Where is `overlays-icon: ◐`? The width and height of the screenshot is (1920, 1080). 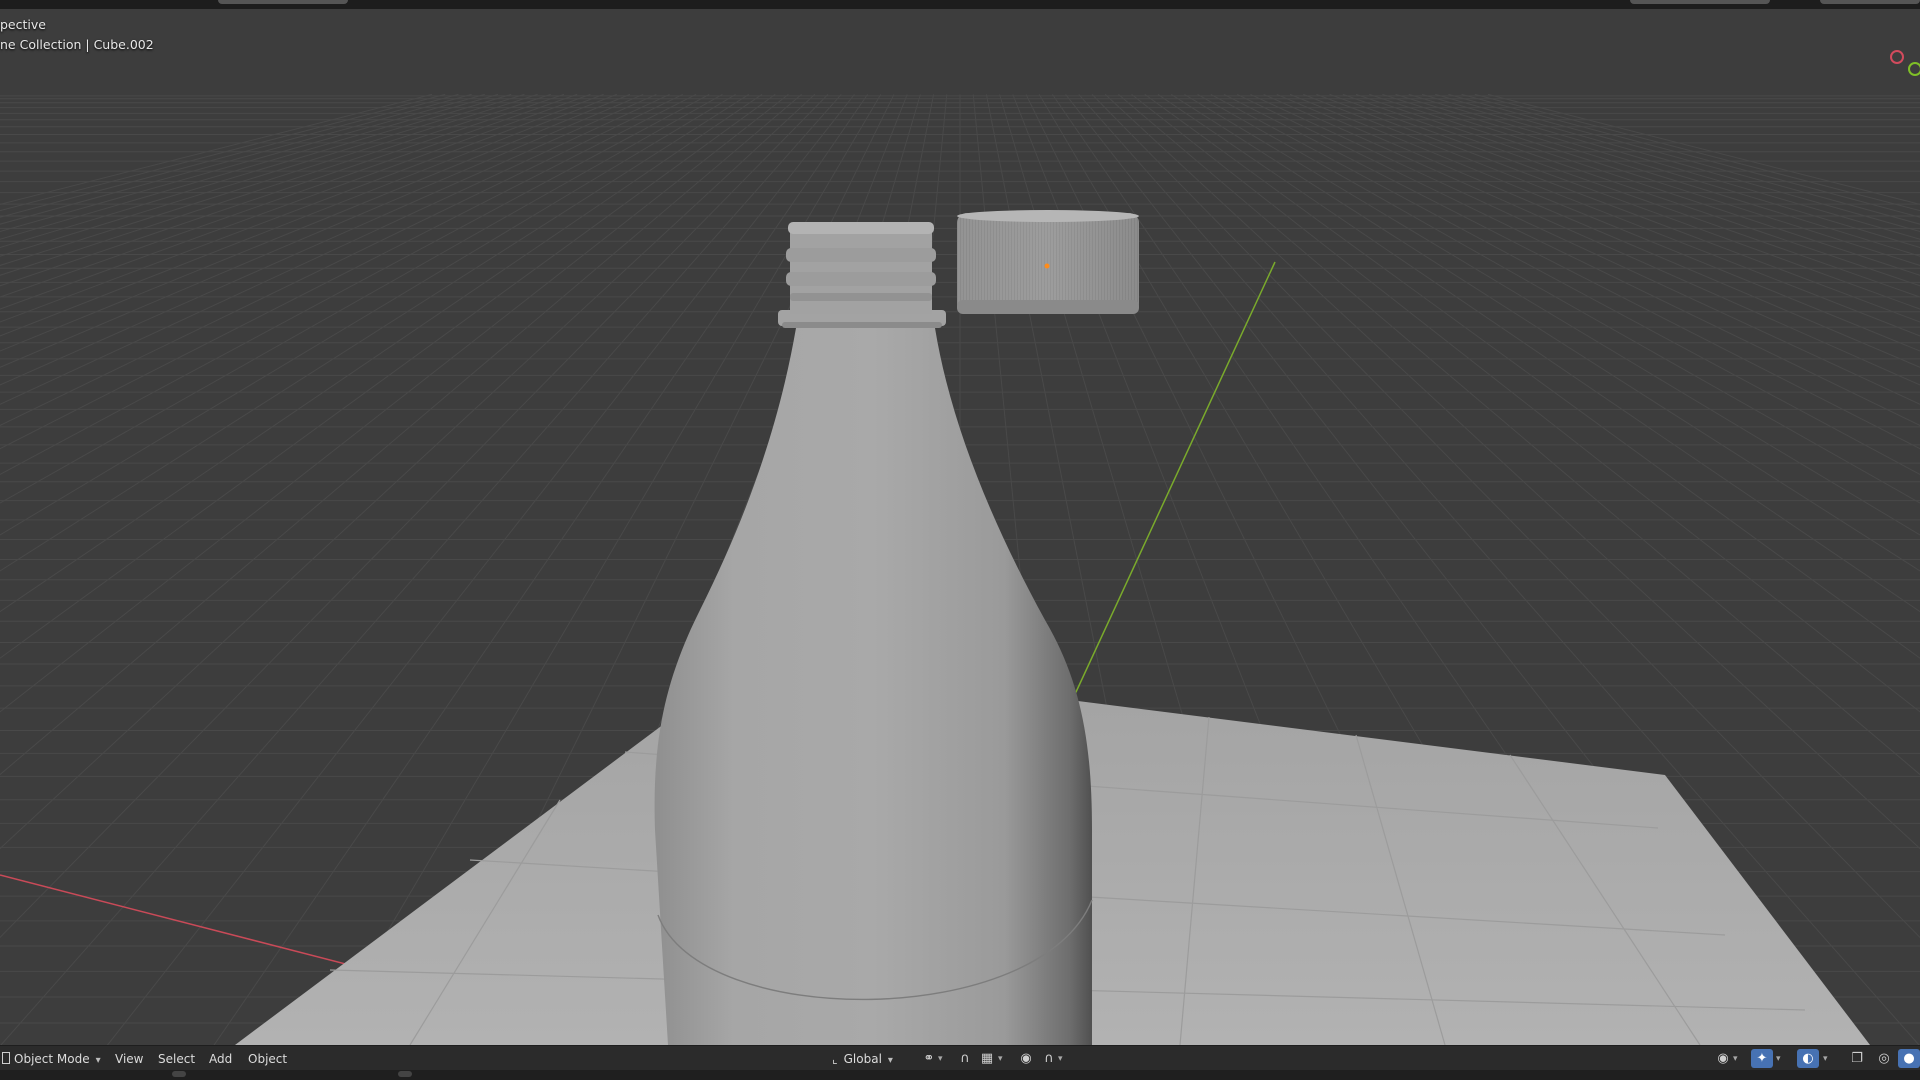 overlays-icon: ◐ is located at coordinates (1808, 1058).